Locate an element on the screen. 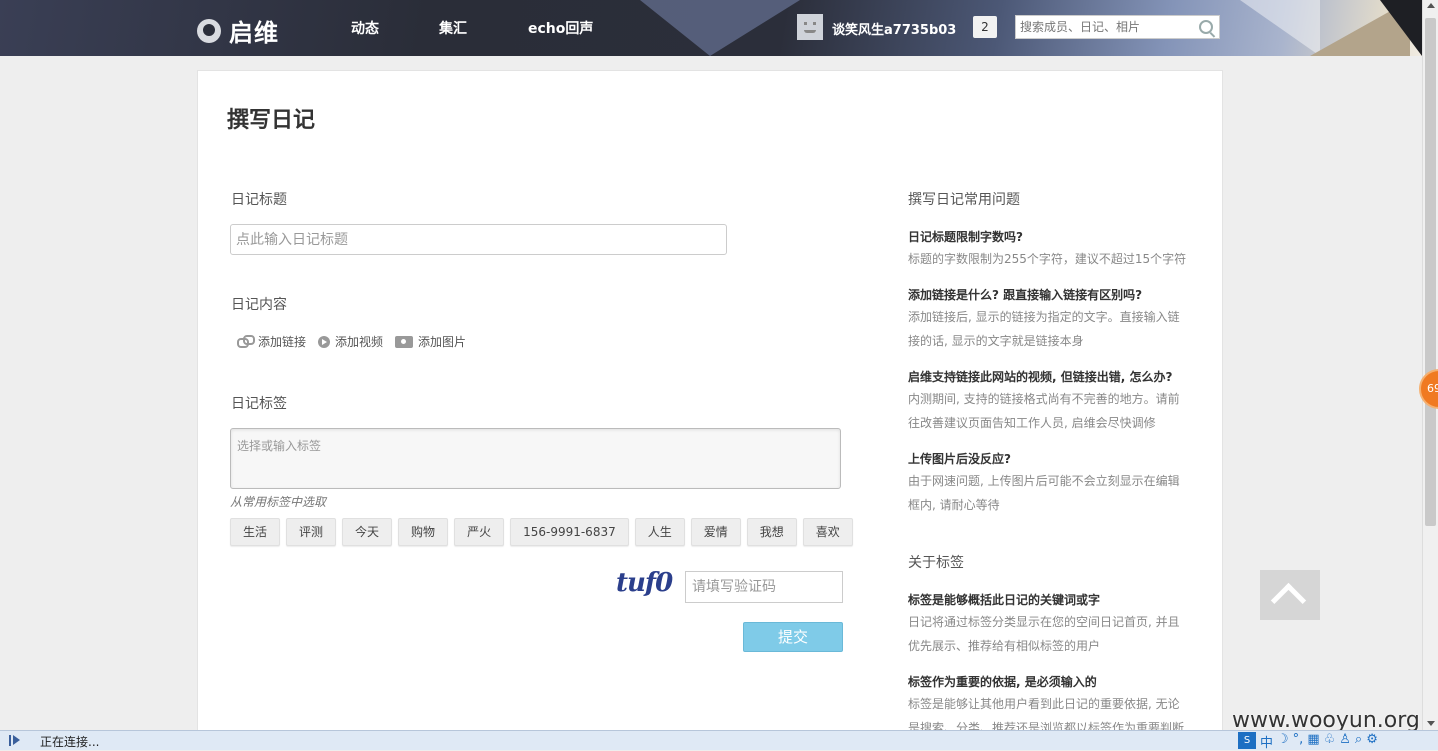 The height and width of the screenshot is (751, 1438). add-photo-button: 添加图片 is located at coordinates (430, 341).